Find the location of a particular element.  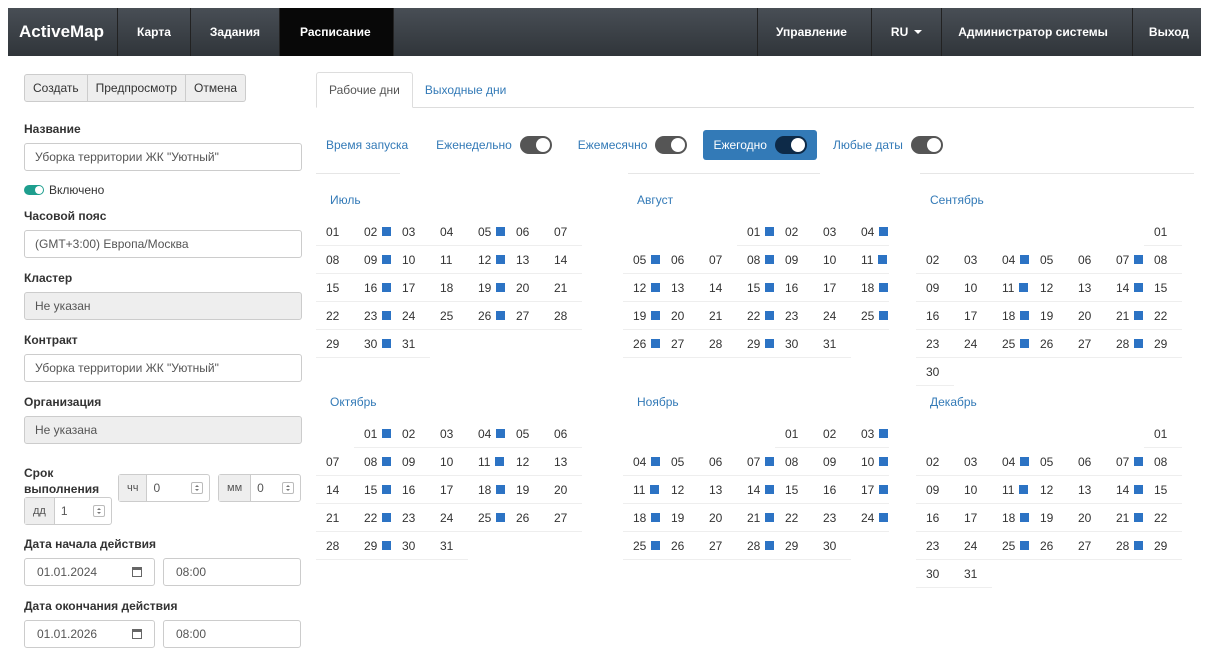

logout-link: Выход is located at coordinates (1167, 32).